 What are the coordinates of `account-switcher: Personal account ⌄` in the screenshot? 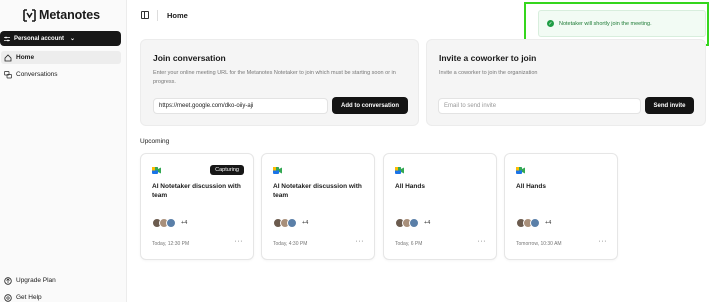 It's located at (60, 38).